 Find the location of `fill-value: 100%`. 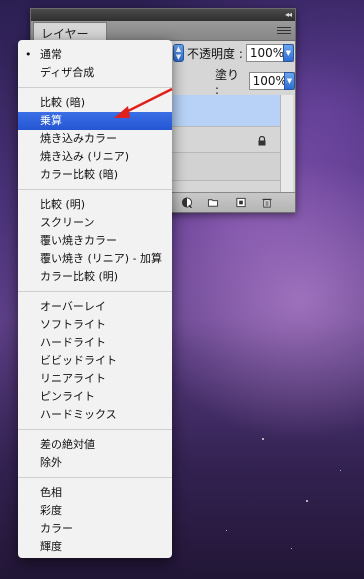

fill-value: 100% is located at coordinates (269, 81).